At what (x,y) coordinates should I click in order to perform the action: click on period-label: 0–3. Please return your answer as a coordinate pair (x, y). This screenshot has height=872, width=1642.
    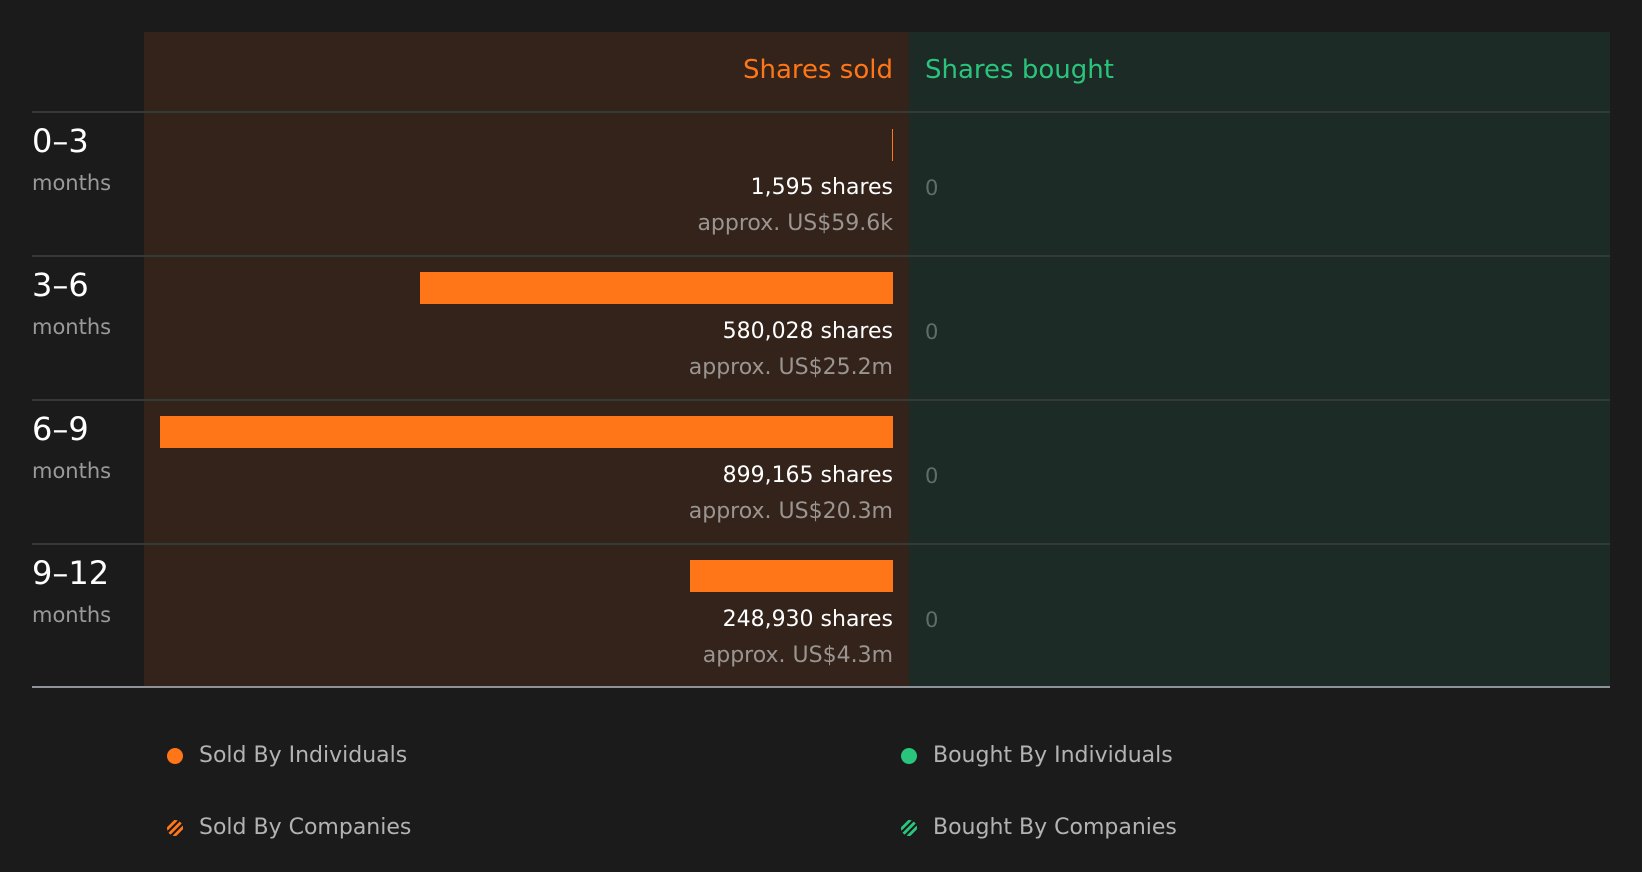
    Looking at the image, I should click on (60, 141).